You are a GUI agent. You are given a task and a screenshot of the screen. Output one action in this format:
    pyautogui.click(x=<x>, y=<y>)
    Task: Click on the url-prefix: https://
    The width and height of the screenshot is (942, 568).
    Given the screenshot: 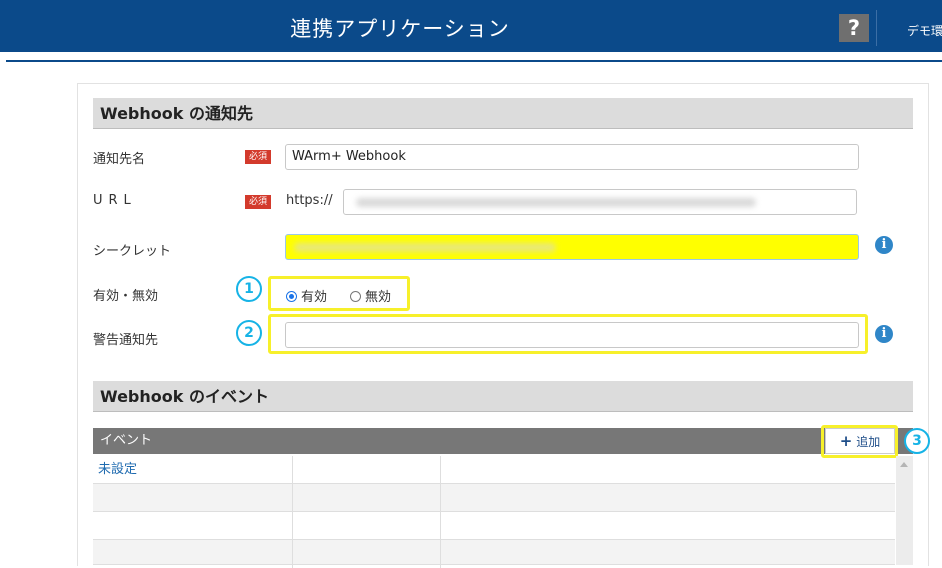 What is the action you would take?
    pyautogui.click(x=309, y=200)
    